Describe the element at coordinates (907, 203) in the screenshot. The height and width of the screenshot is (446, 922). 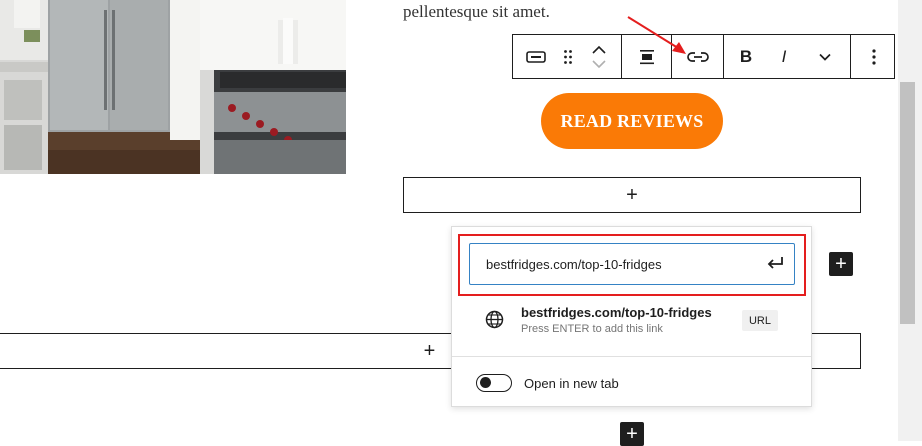
I see `scrollbar-thumb` at that location.